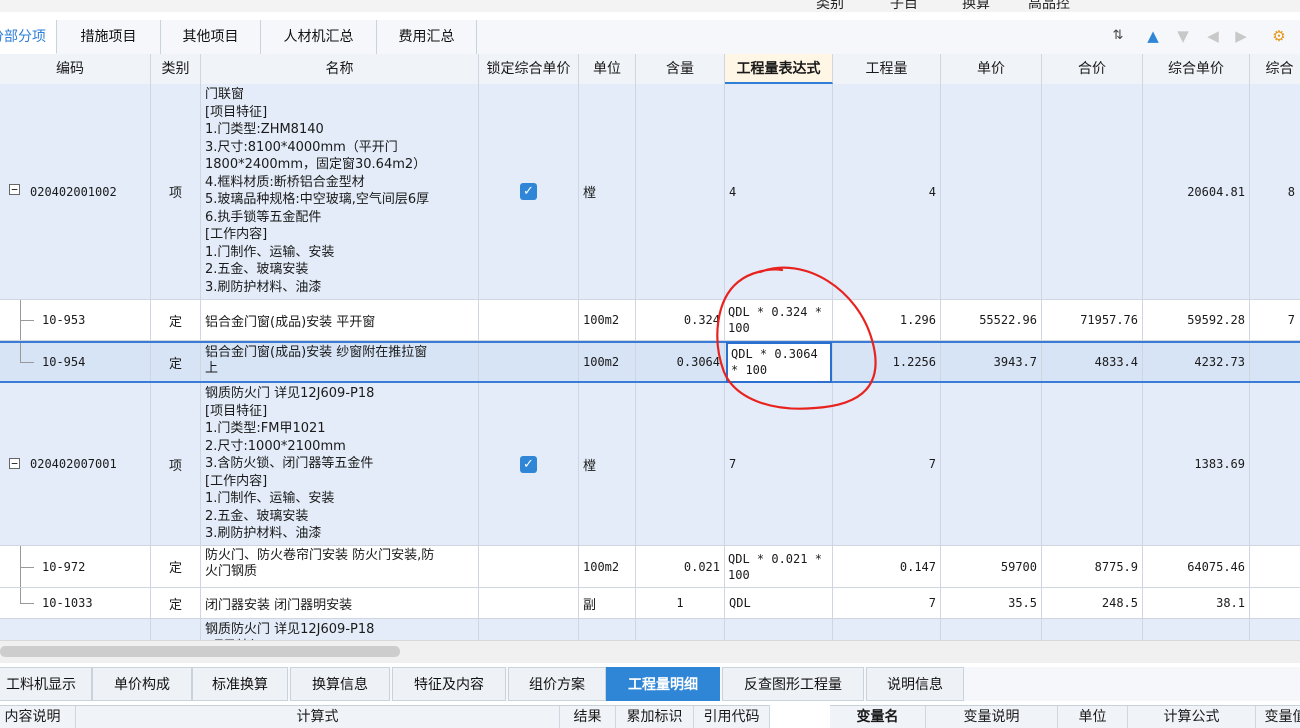 The height and width of the screenshot is (728, 1300). I want to click on table-row: 钢质防火门 详见12J609-P18 [项目特征], so click(650, 629).